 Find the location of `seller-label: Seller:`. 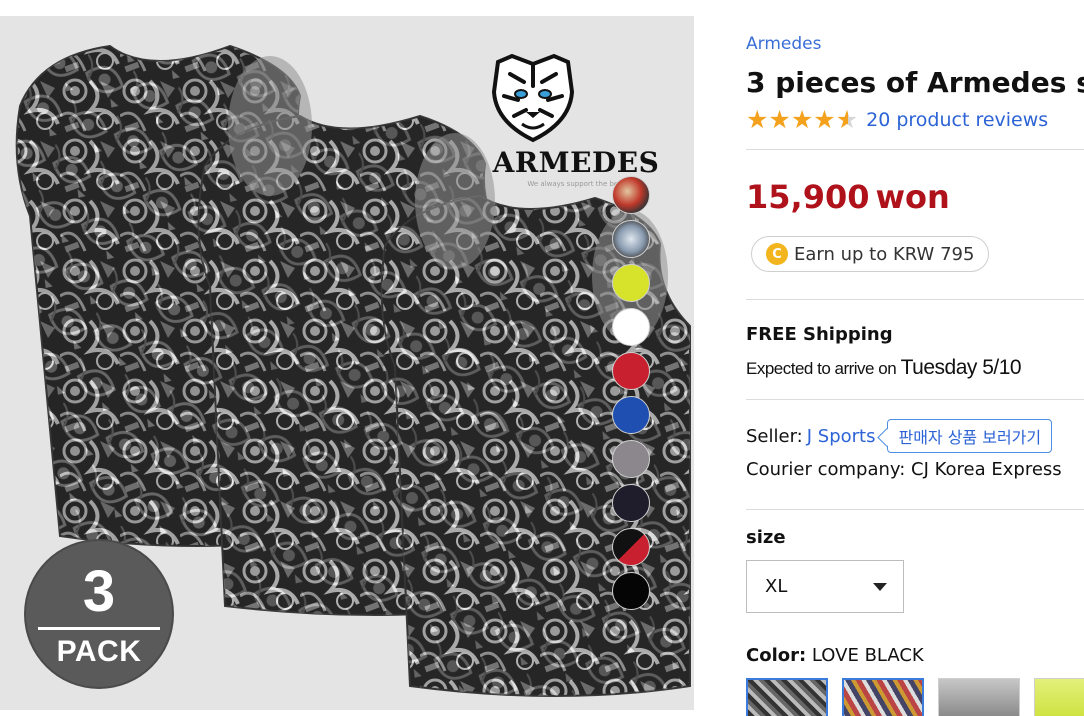

seller-label: Seller: is located at coordinates (774, 436).